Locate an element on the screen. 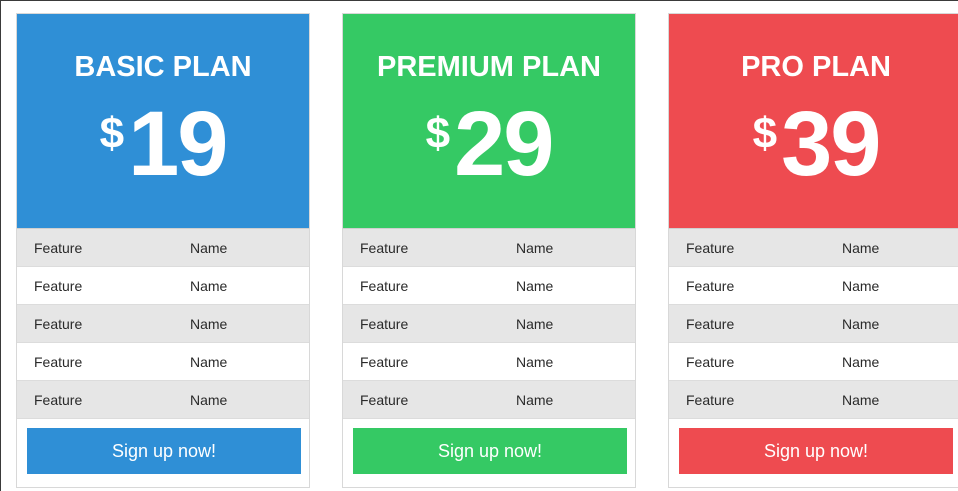  plan-name: BASIC PLAN is located at coordinates (163, 67).